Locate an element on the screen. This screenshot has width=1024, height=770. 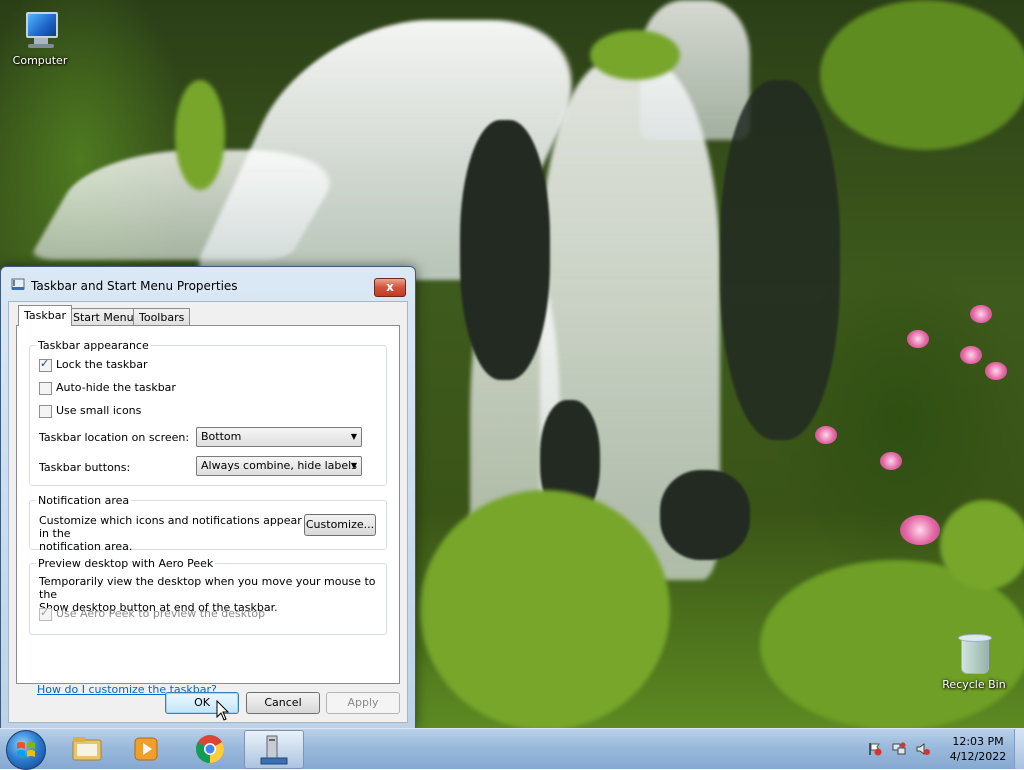
checkbox-label: Auto-hide the taskbar is located at coordinates (116, 387).